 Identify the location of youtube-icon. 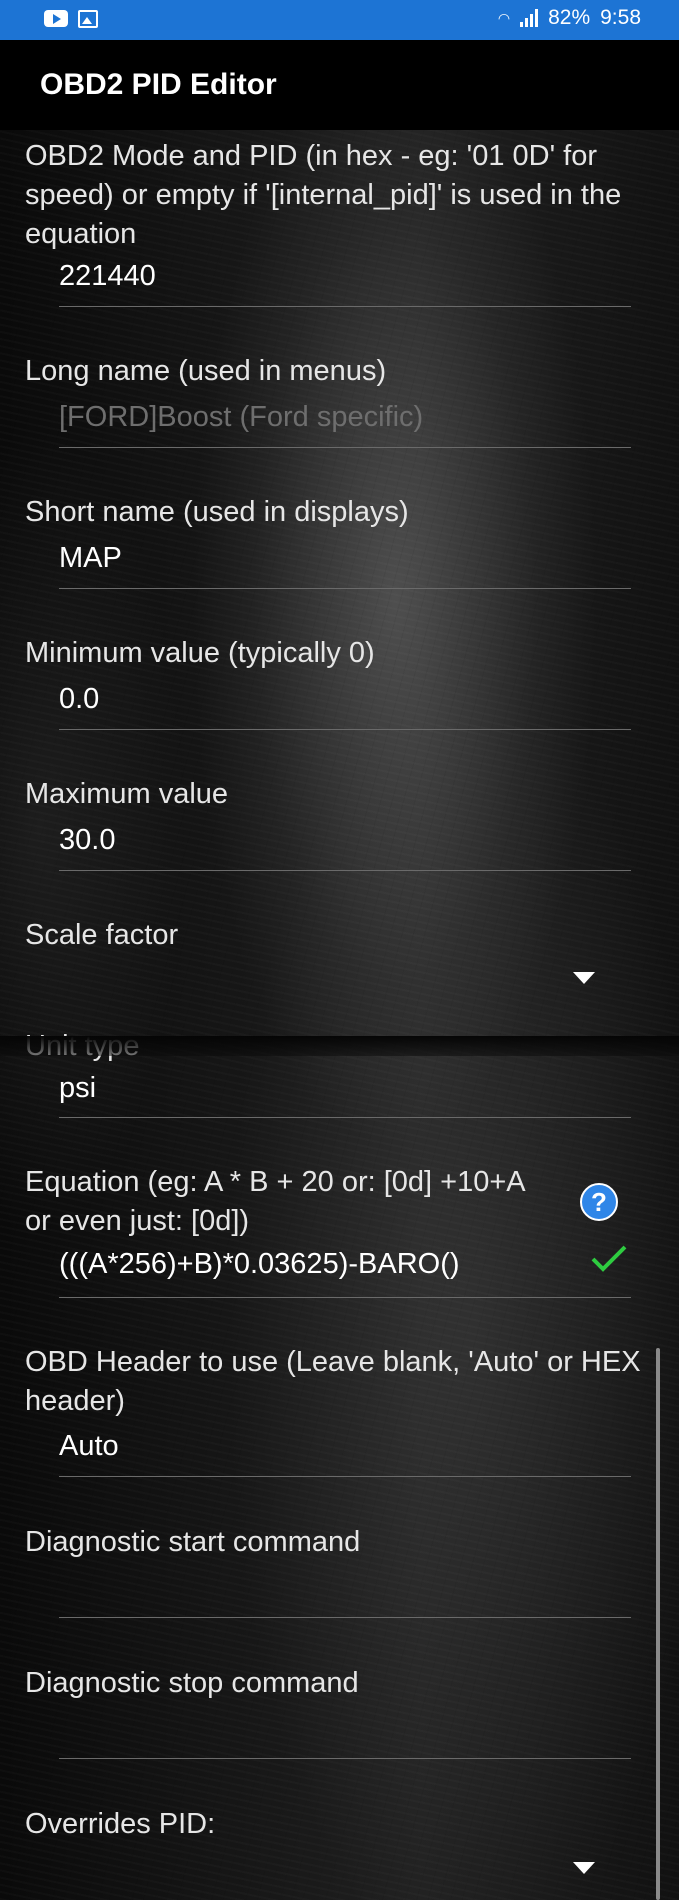
(56, 18).